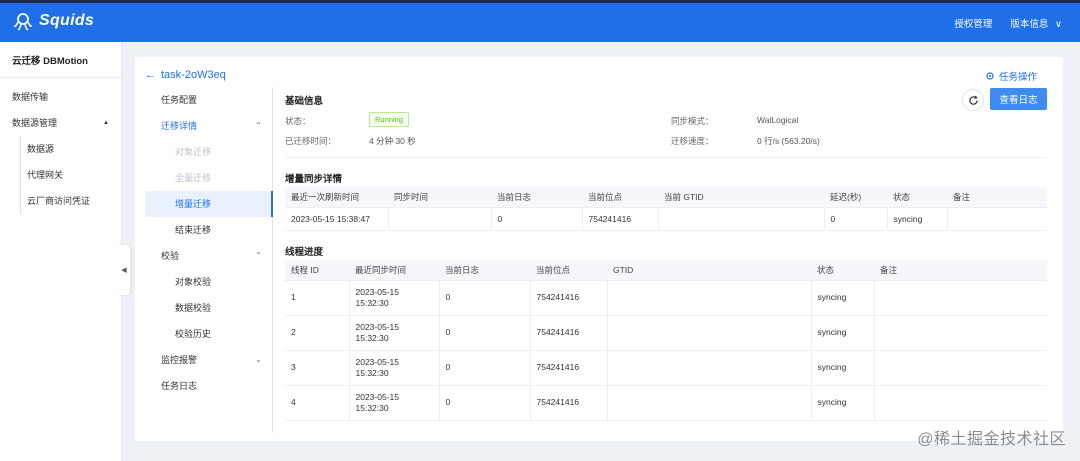 This screenshot has height=461, width=1080. I want to click on logo: Squids, so click(53, 21).